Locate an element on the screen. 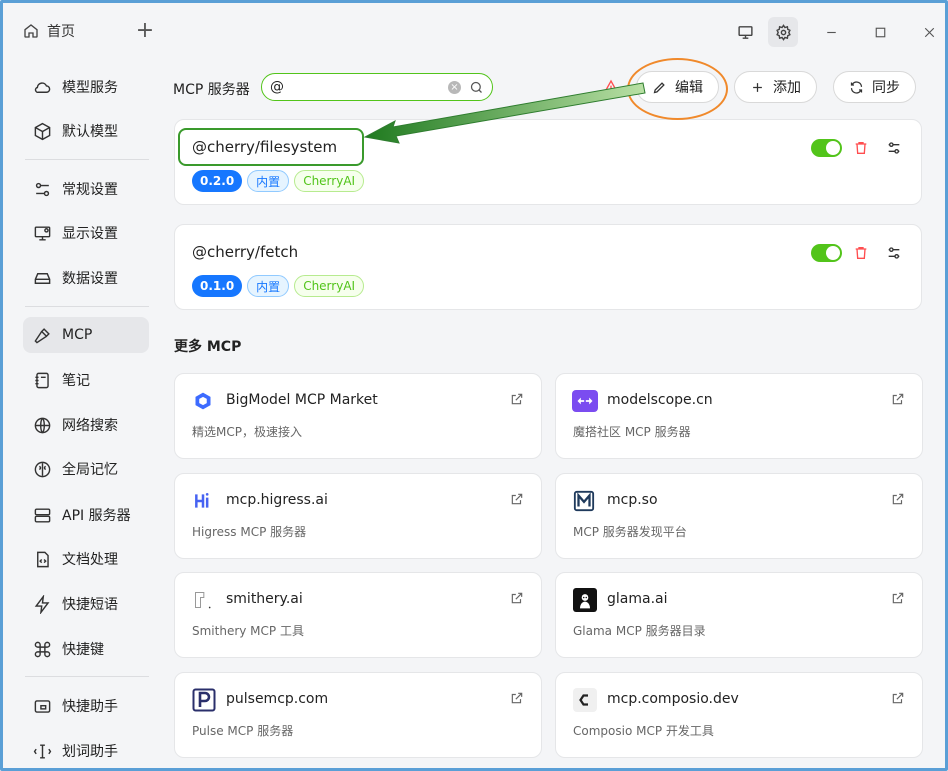  sidebar-item-data: 数据设置 is located at coordinates (86, 278).